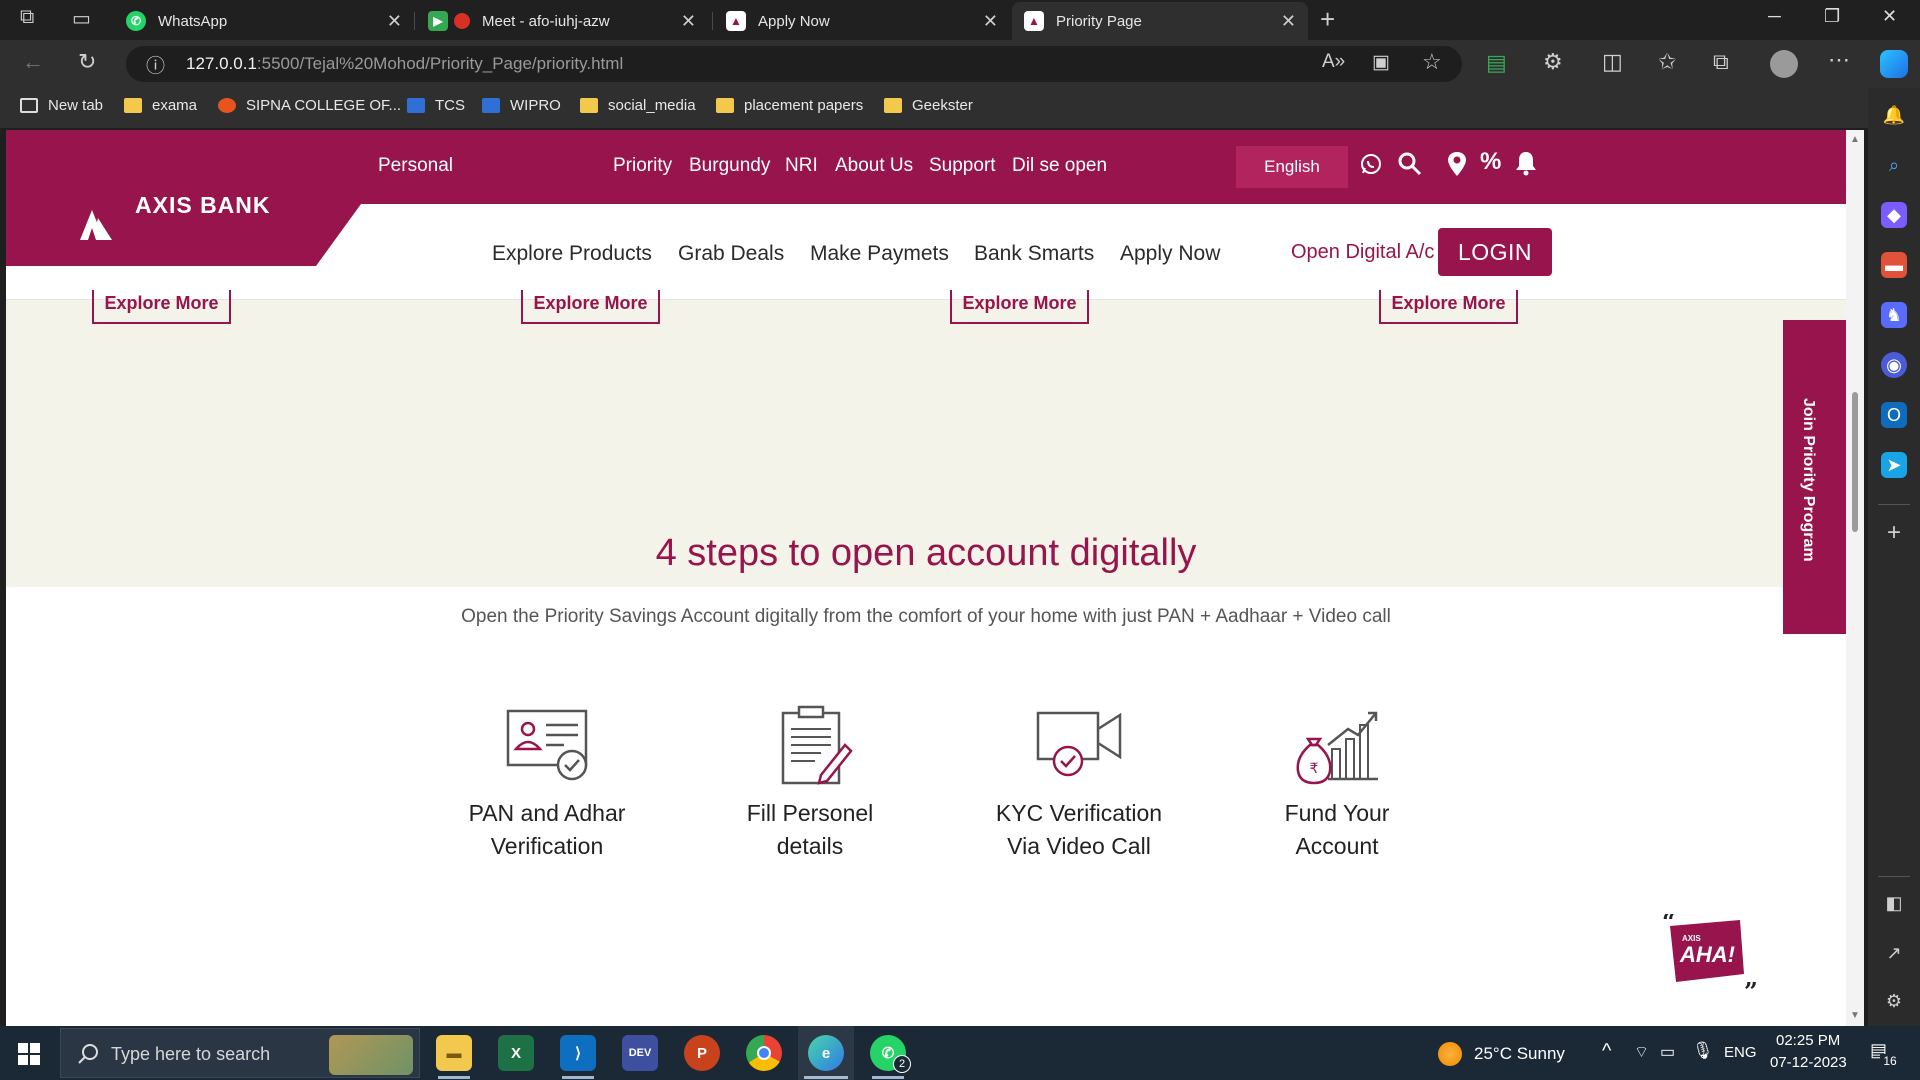 The height and width of the screenshot is (1080, 1920). Describe the element at coordinates (1362, 252) in the screenshot. I see `open-digital-account-link: Open Digital A/c` at that location.